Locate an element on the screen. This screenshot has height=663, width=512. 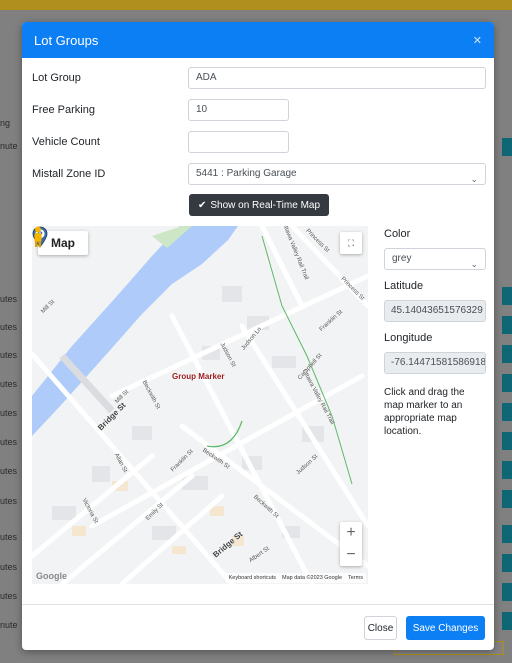
zoom-out-icon: − is located at coordinates (351, 555).